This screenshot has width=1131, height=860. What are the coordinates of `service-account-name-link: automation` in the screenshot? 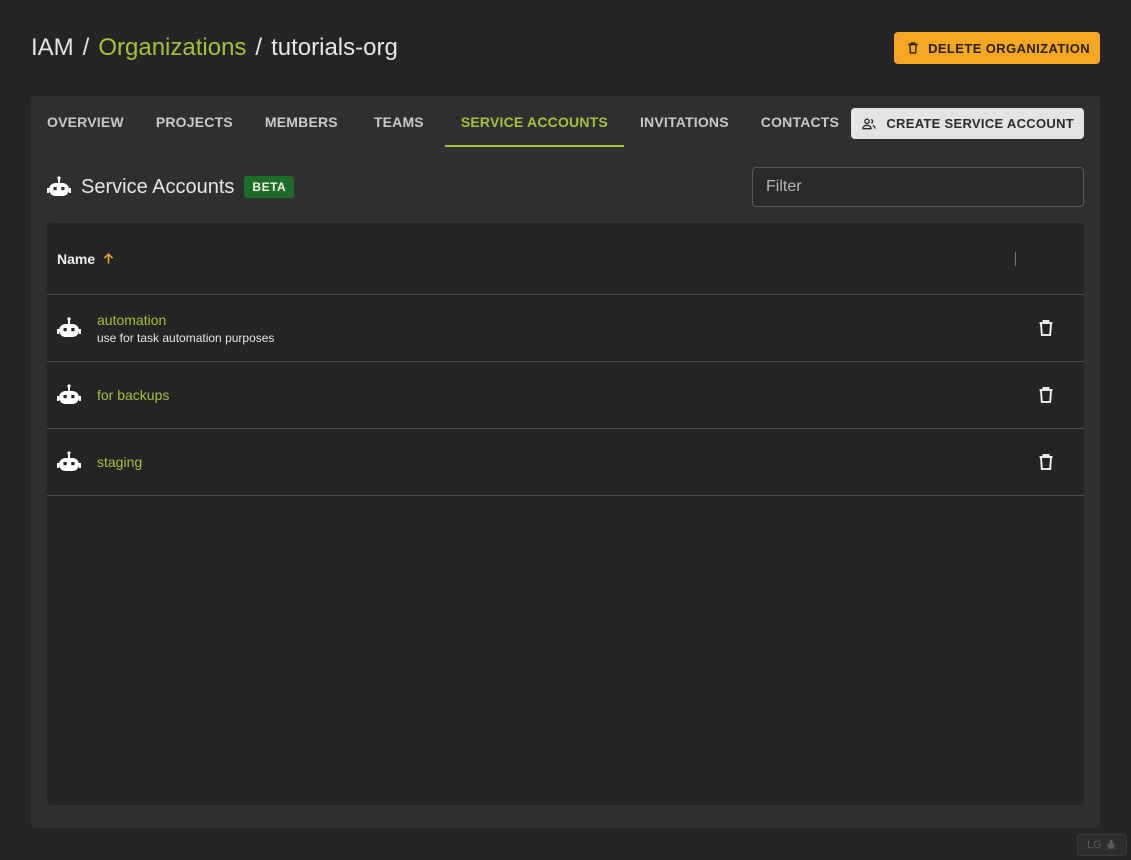 It's located at (565, 320).